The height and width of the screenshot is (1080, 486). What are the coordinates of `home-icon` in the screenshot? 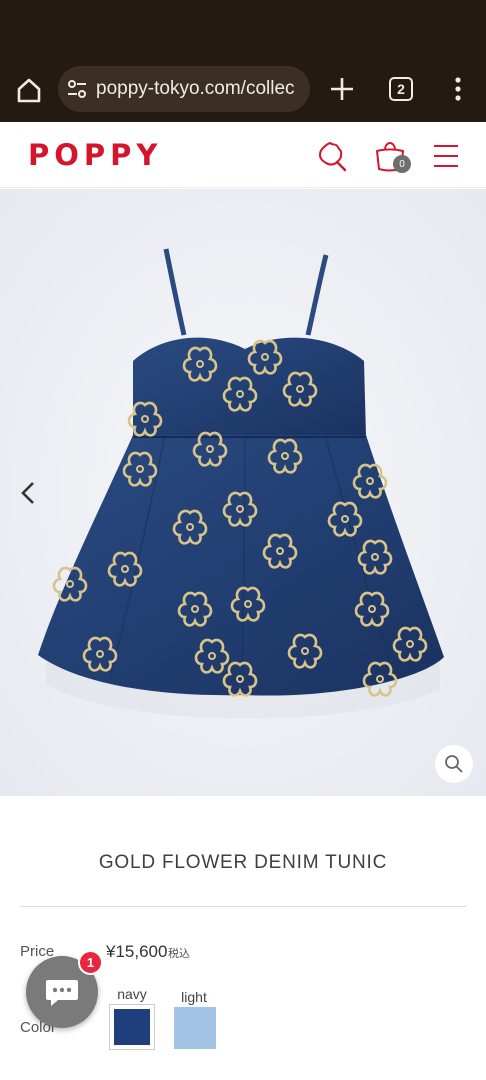 It's located at (29, 90).